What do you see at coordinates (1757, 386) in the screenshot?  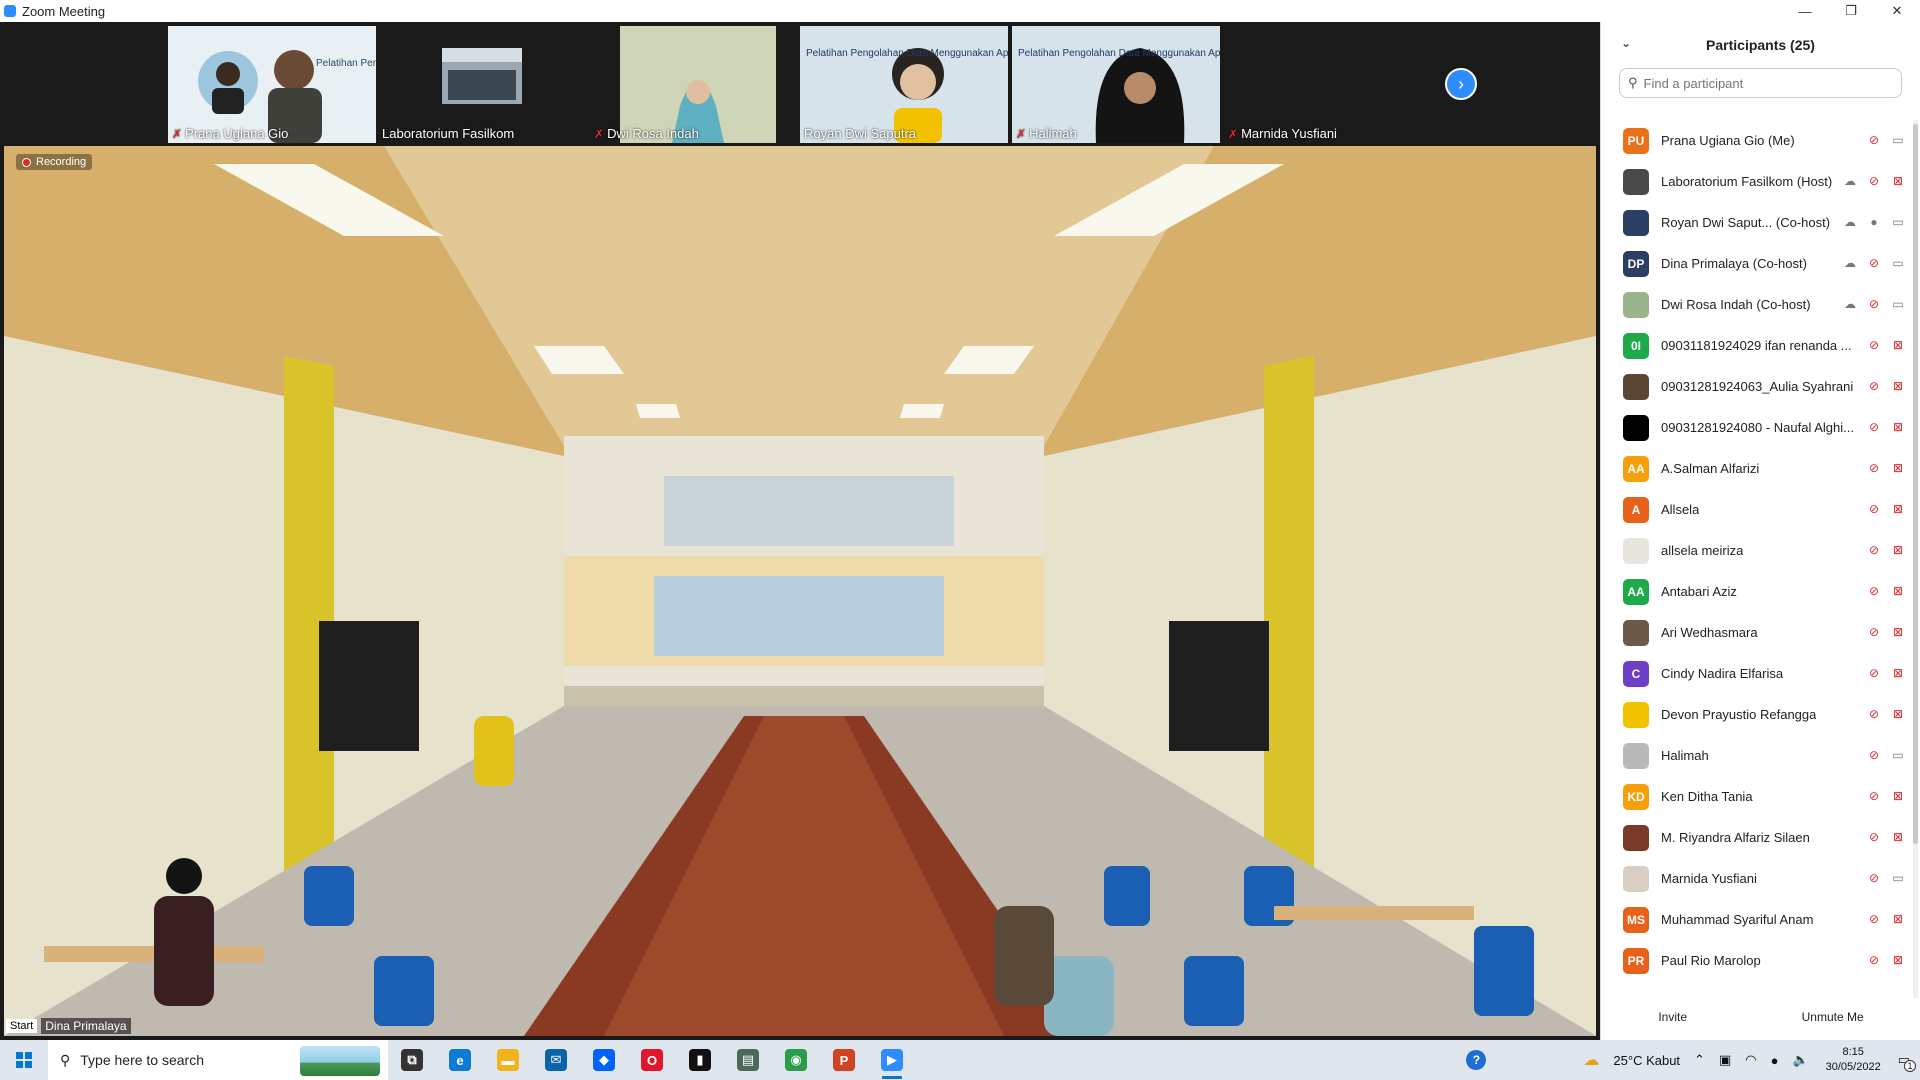 I see `participant-row: 09031281924063_Aulia Syahrani ⊘ ⊠` at bounding box center [1757, 386].